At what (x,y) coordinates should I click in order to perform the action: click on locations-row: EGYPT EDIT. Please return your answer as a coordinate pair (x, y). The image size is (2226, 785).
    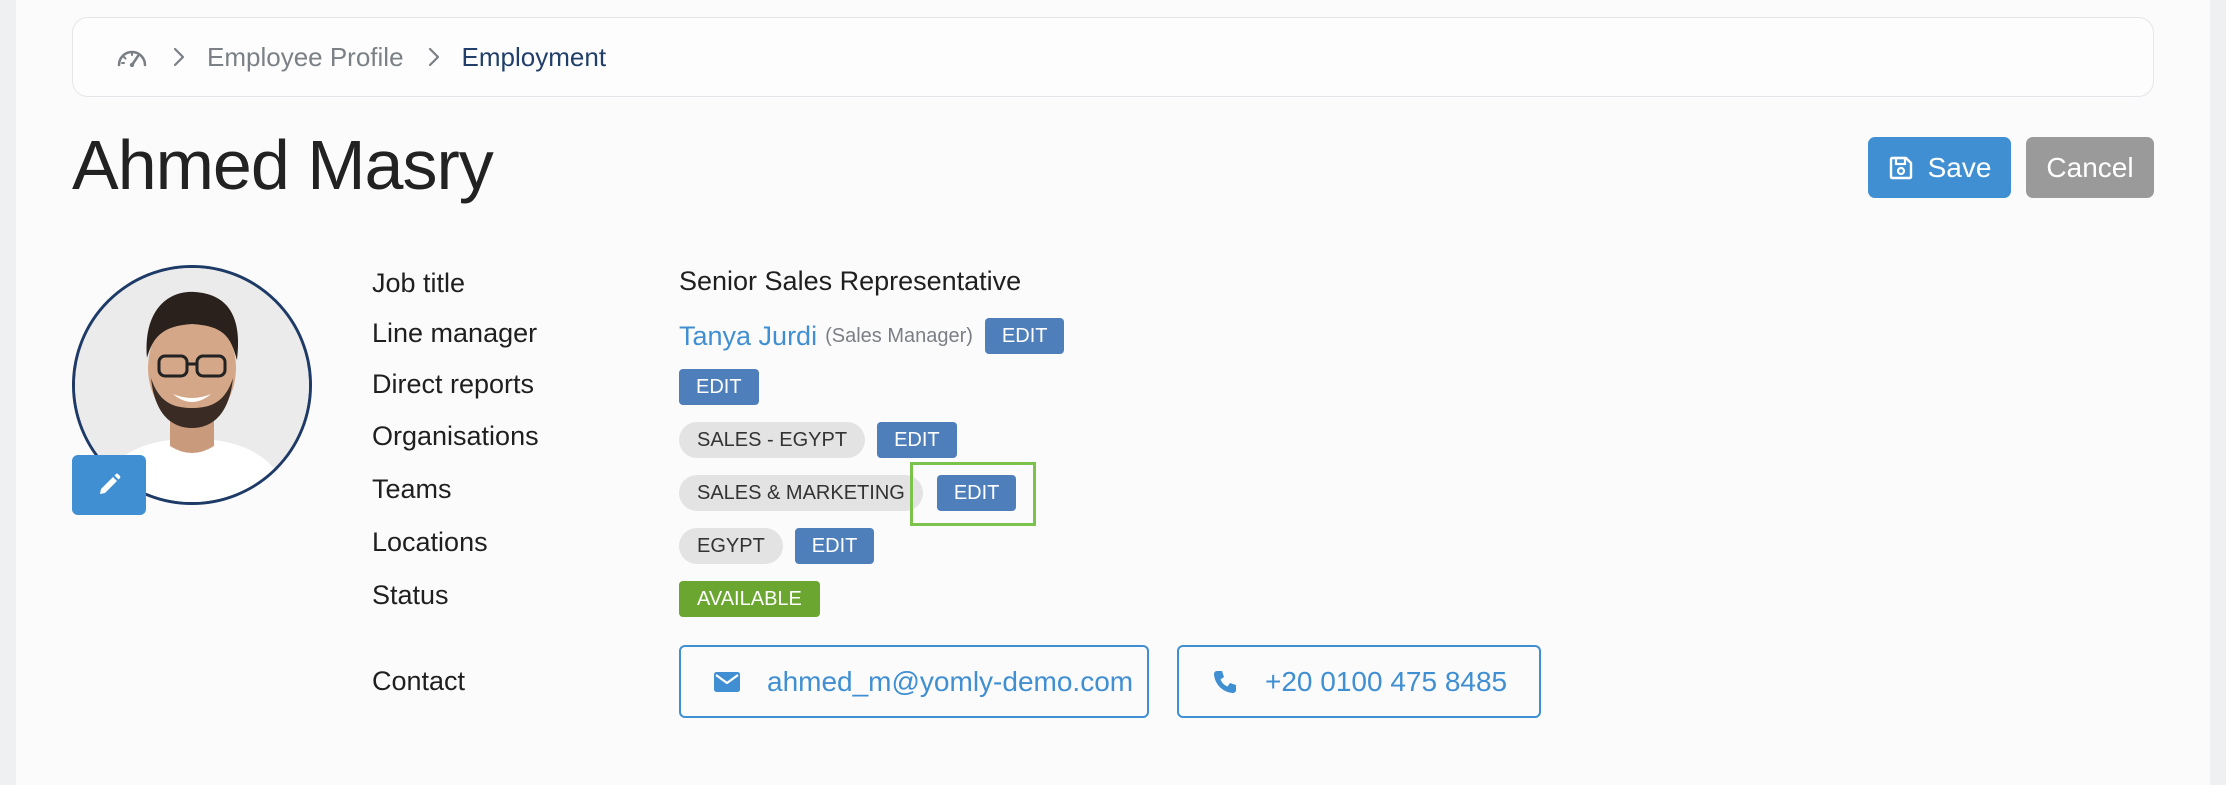
    Looking at the image, I should click on (777, 546).